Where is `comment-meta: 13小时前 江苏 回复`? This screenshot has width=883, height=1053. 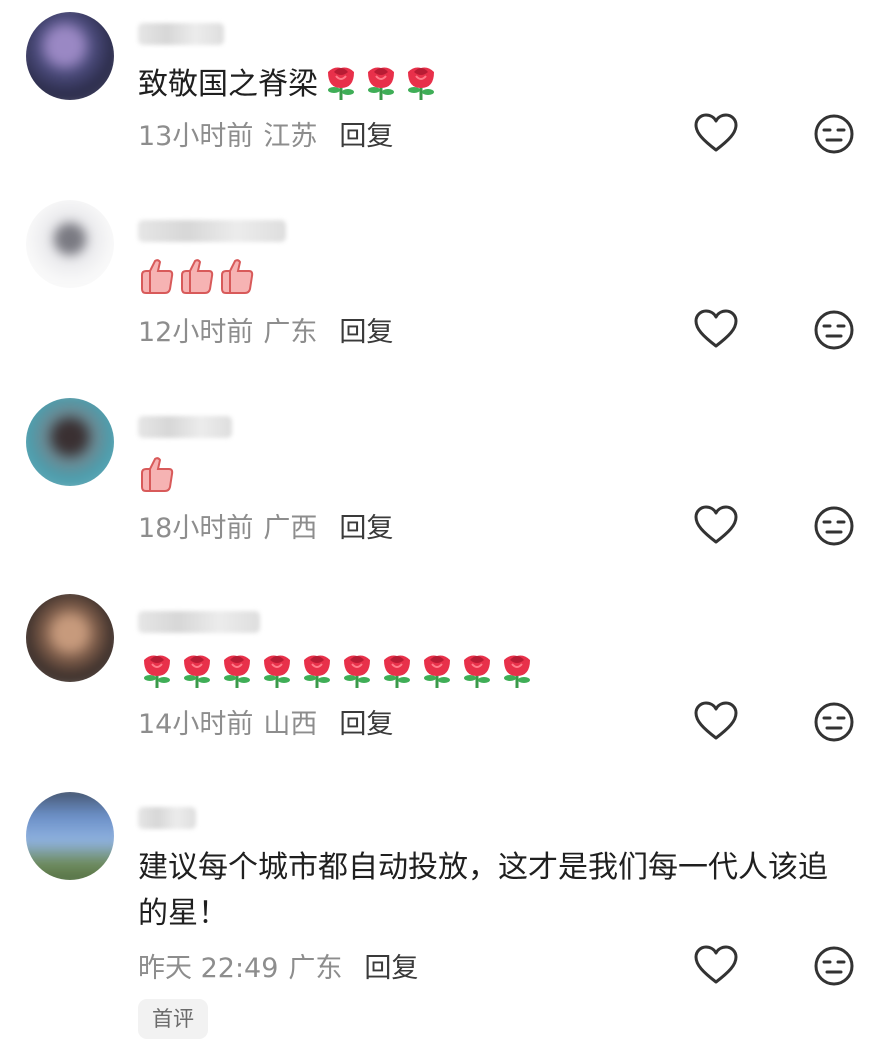
comment-meta: 13小时前 江苏 回复 is located at coordinates (265, 133).